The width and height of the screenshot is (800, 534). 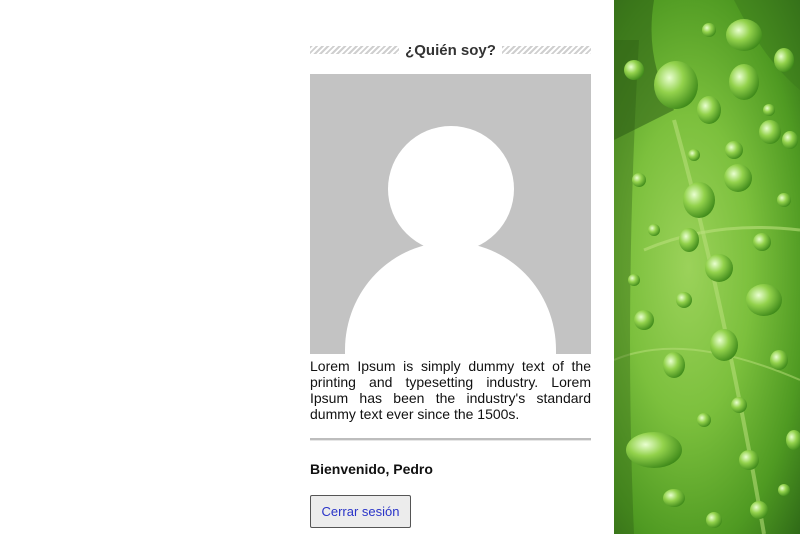 What do you see at coordinates (450, 439) in the screenshot?
I see `divider` at bounding box center [450, 439].